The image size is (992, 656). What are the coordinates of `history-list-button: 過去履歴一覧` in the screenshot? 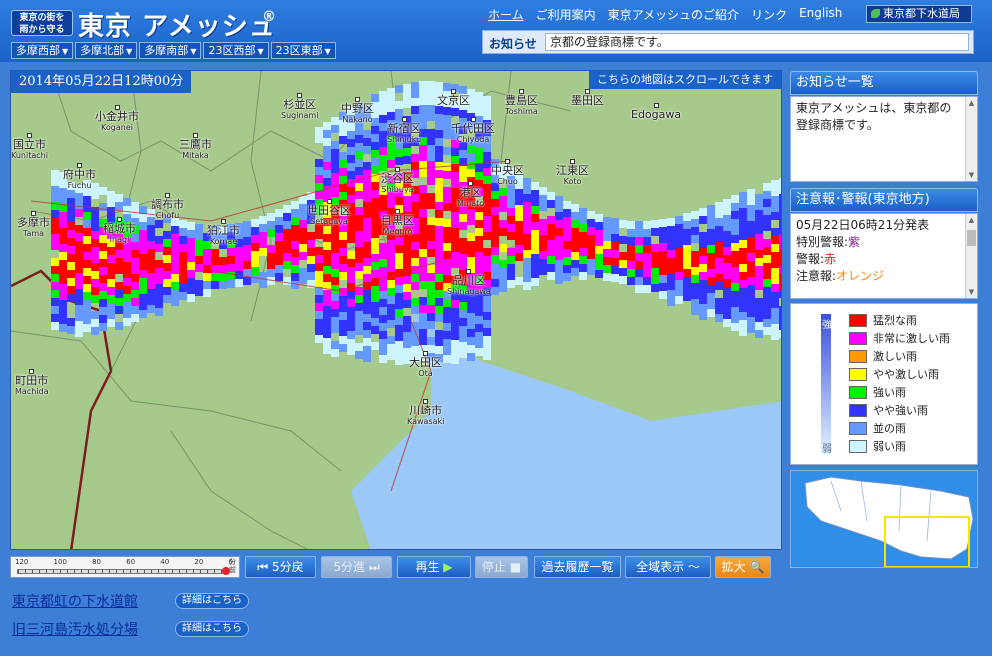 It's located at (577, 567).